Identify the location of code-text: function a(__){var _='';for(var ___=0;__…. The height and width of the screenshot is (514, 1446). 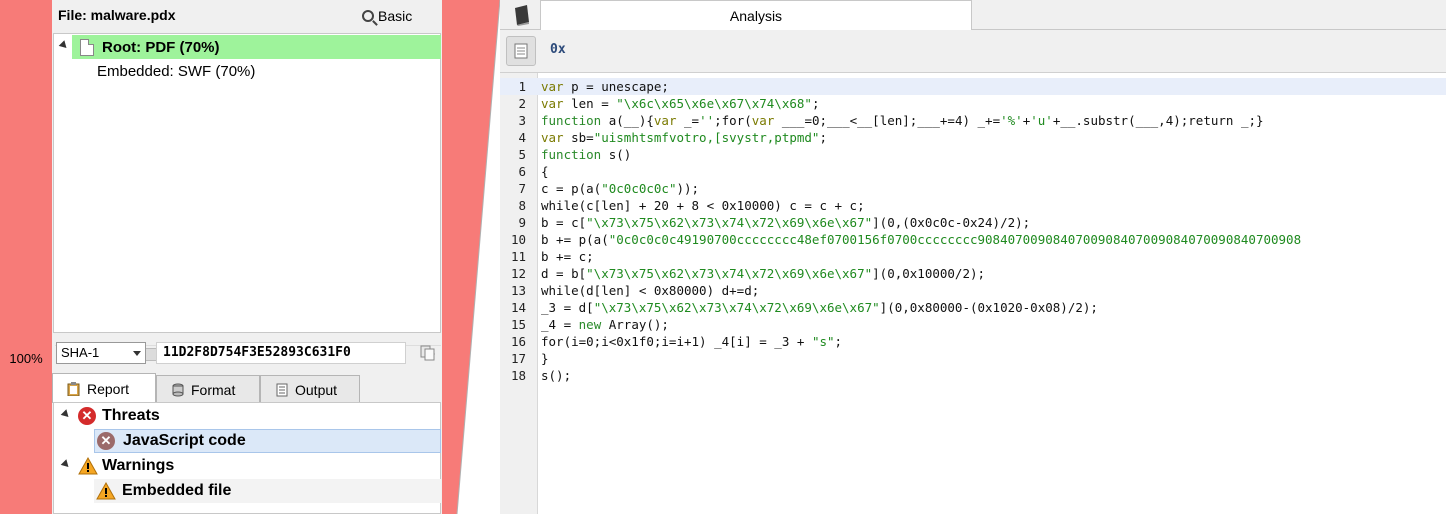
(902, 120).